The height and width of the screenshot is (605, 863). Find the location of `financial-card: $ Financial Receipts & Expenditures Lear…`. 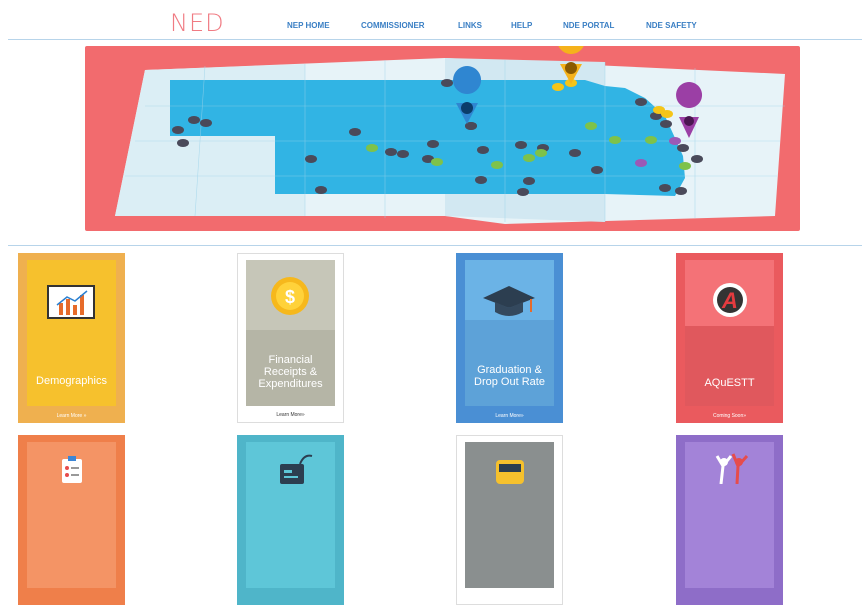

financial-card: $ Financial Receipts & Expenditures Lear… is located at coordinates (290, 338).